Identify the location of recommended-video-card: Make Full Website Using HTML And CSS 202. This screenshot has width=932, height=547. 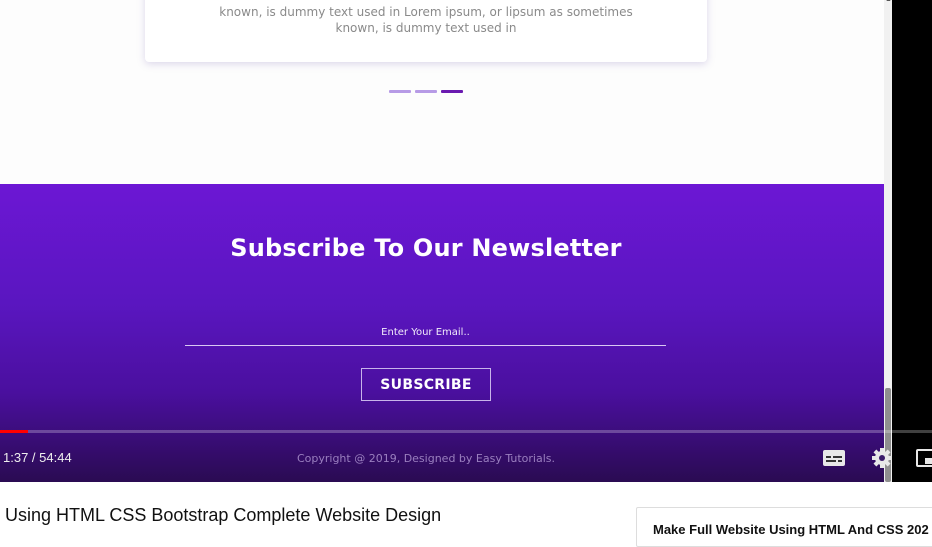
(784, 527).